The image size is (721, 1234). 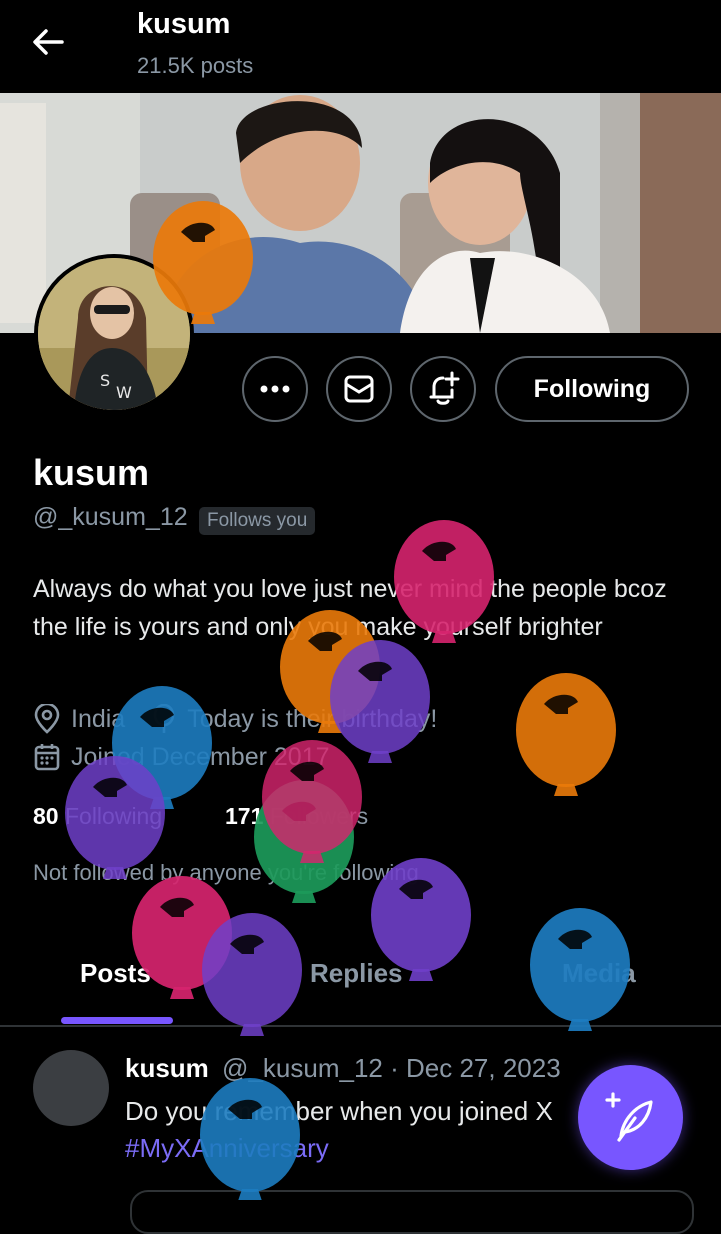 What do you see at coordinates (339, 1111) in the screenshot?
I see `post-text: Do you remember when you joined X` at bounding box center [339, 1111].